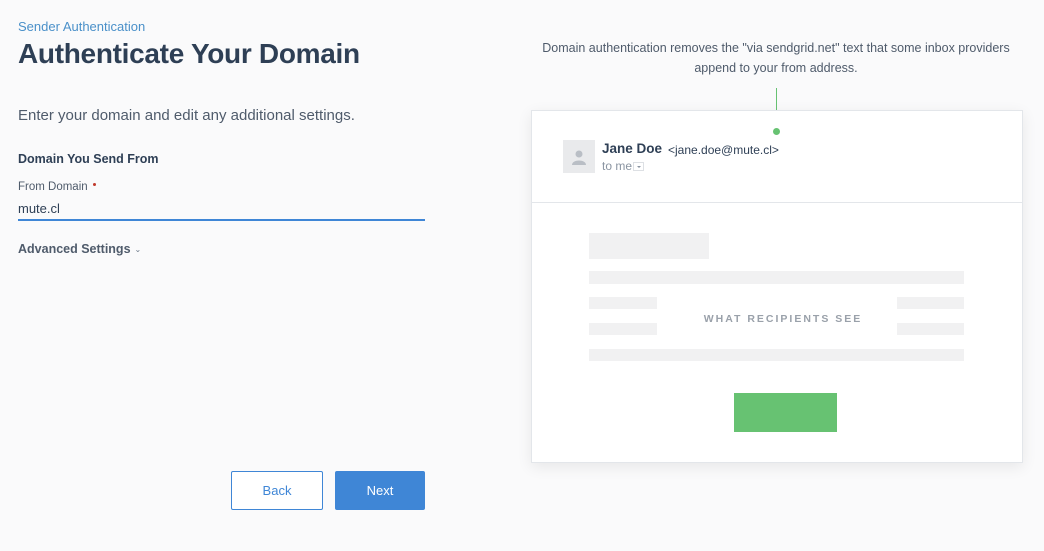 The width and height of the screenshot is (1044, 551). I want to click on advanced-settings-toggle: Advanced Settings ⌄, so click(79, 249).